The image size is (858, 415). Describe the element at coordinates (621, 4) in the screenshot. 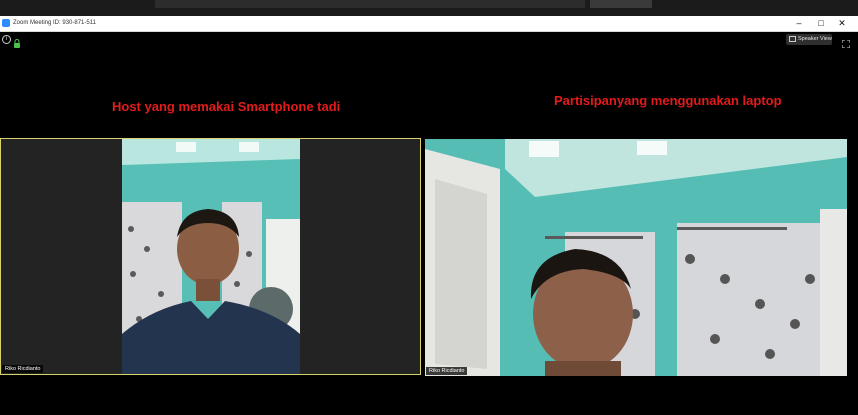

I see `tab-control` at that location.